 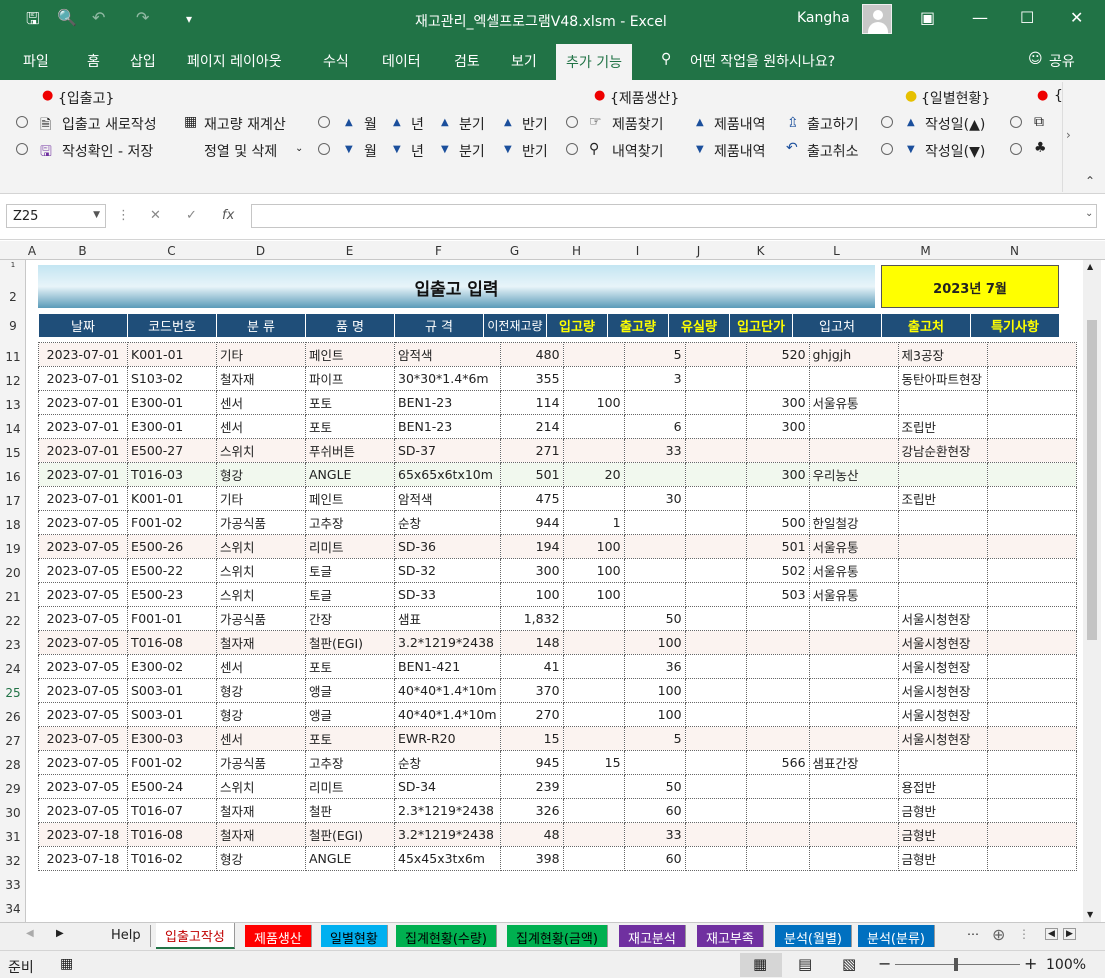 What do you see at coordinates (836, 251) in the screenshot?
I see `col-l: L` at bounding box center [836, 251].